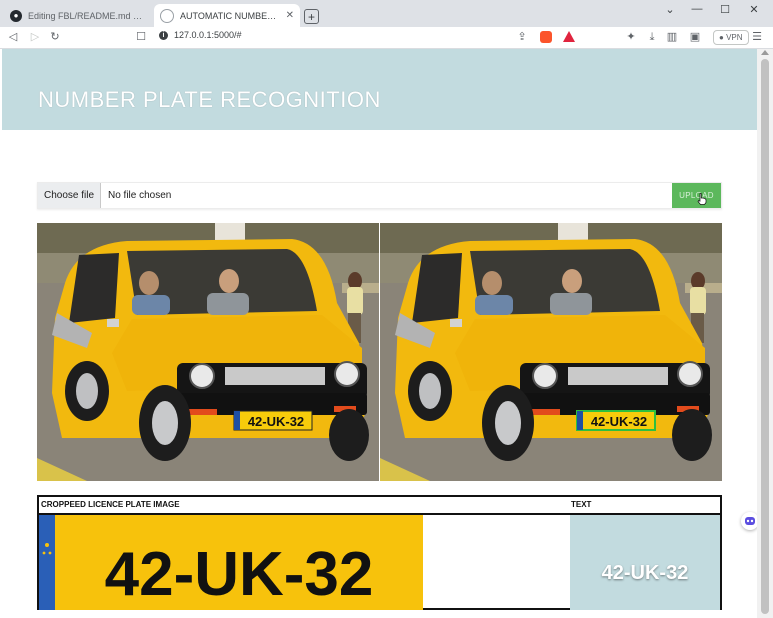  Describe the element at coordinates (16, 15) in the screenshot. I see `github-icon: ●` at that location.